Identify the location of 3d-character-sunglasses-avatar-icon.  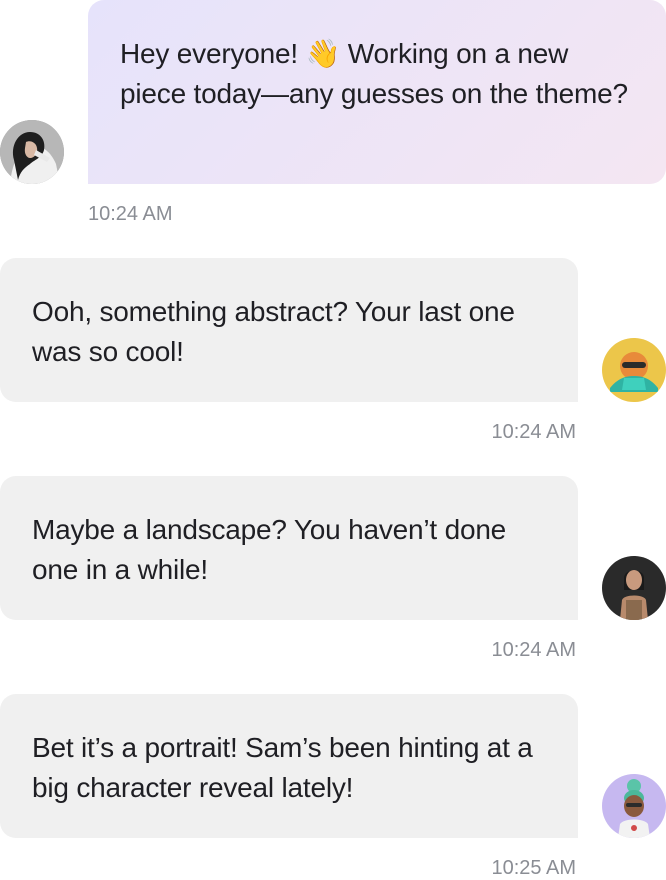
(634, 370).